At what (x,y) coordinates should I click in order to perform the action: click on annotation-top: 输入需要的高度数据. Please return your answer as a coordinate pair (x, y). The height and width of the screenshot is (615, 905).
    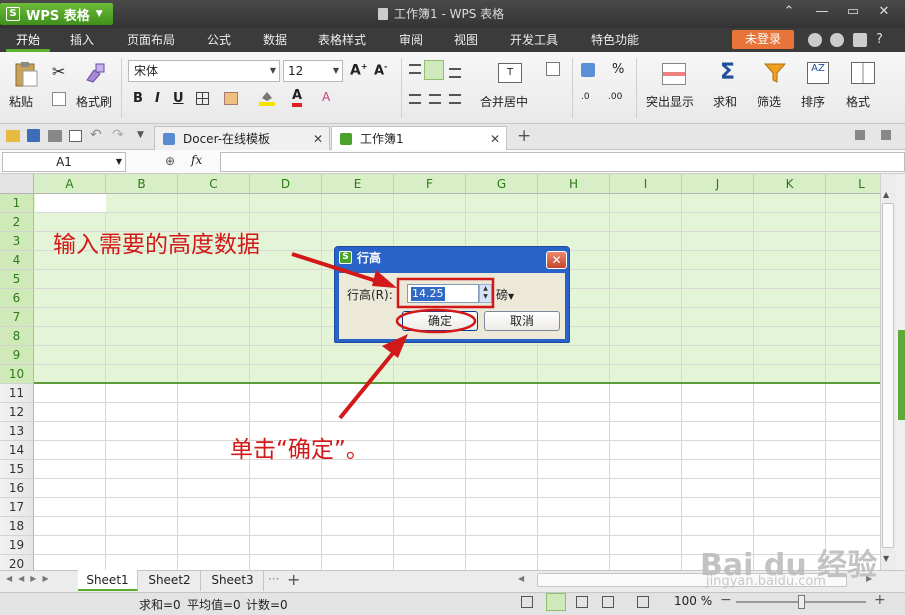
    Looking at the image, I should click on (156, 245).